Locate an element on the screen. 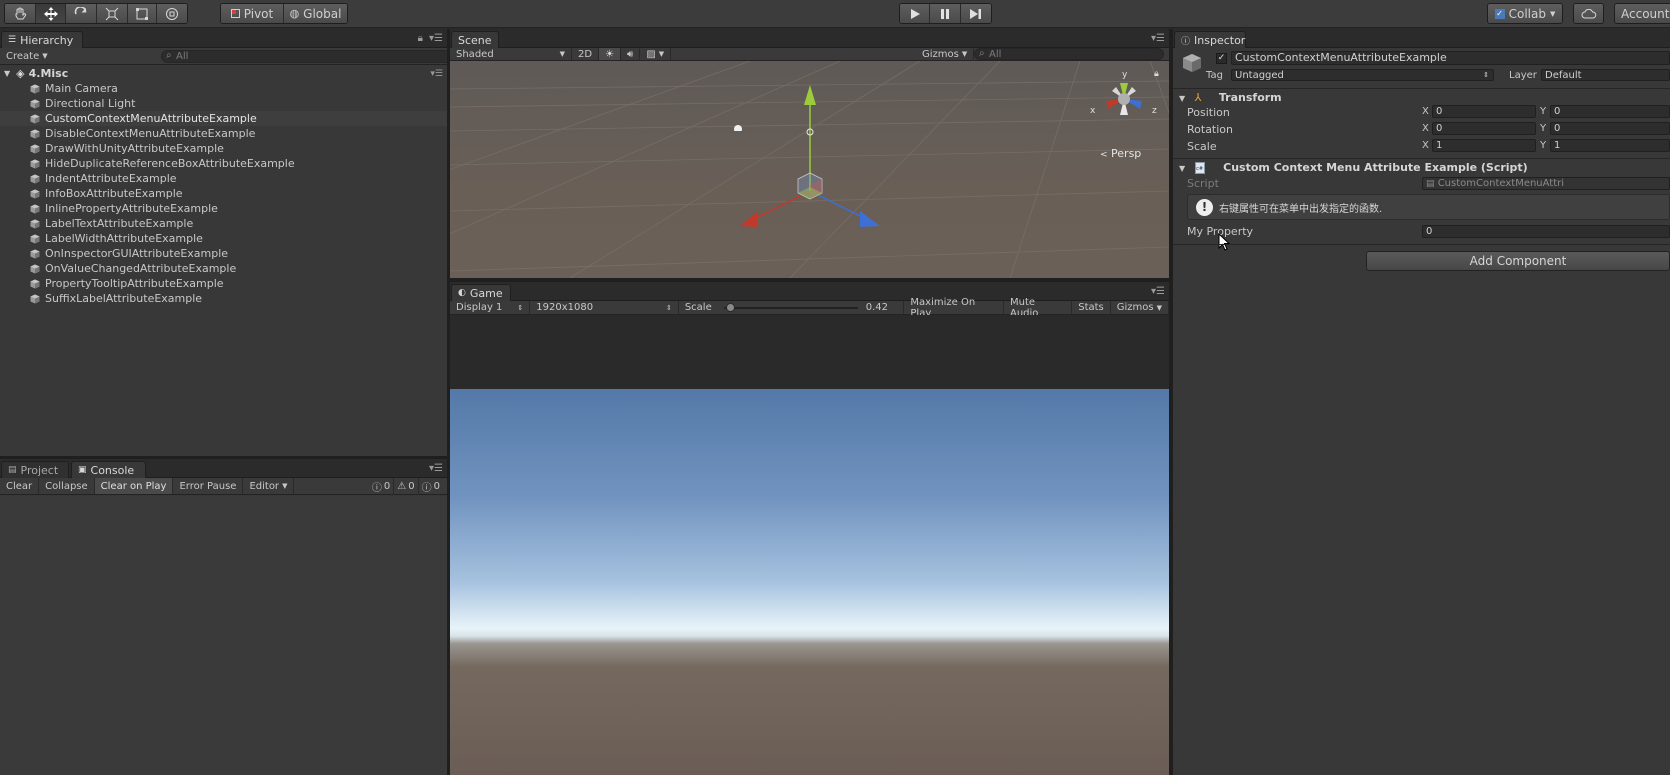 The height and width of the screenshot is (775, 1670). tab-game: ◐ Game is located at coordinates (481, 292).